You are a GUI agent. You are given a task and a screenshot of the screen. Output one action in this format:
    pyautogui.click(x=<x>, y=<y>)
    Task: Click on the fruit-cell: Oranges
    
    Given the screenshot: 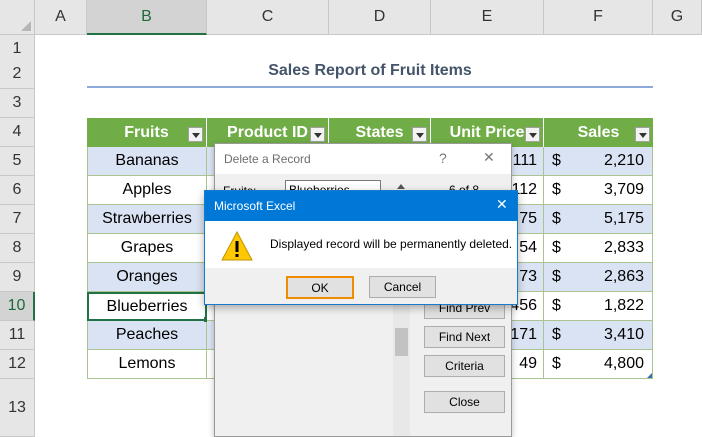 What is the action you would take?
    pyautogui.click(x=147, y=277)
    